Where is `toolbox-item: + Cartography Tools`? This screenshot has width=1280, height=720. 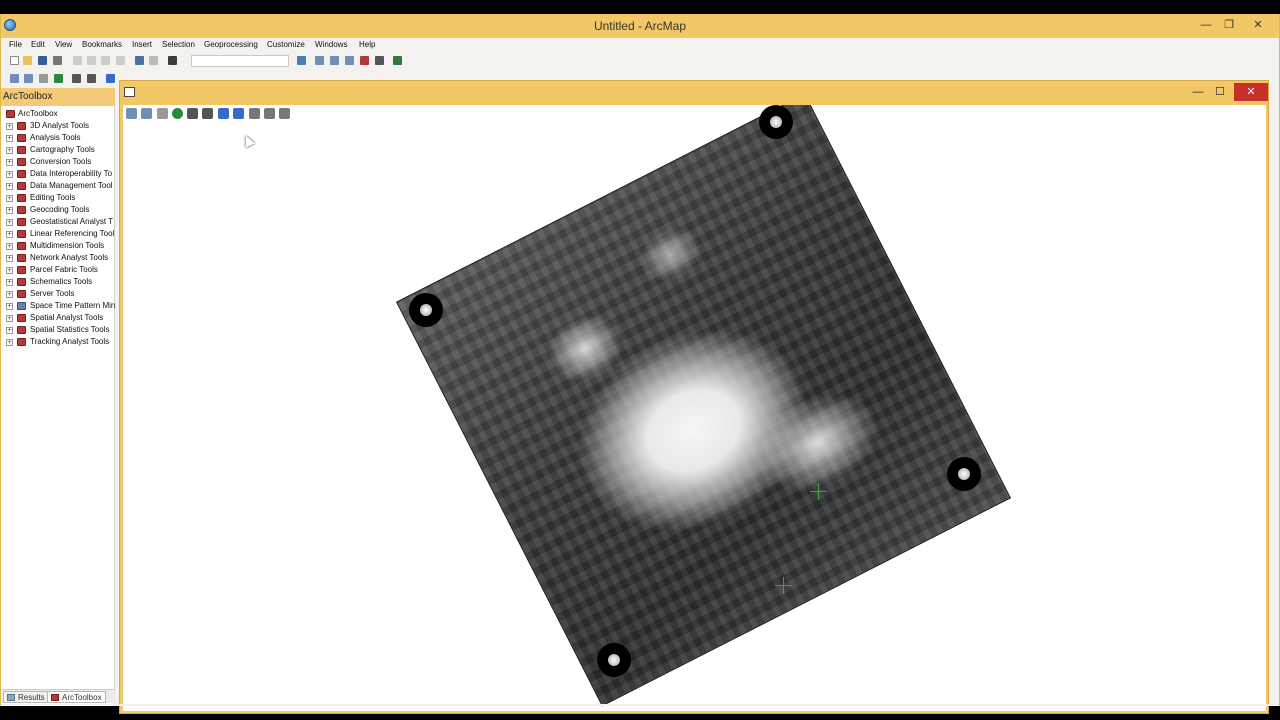 toolbox-item: + Cartography Tools is located at coordinates (58, 150).